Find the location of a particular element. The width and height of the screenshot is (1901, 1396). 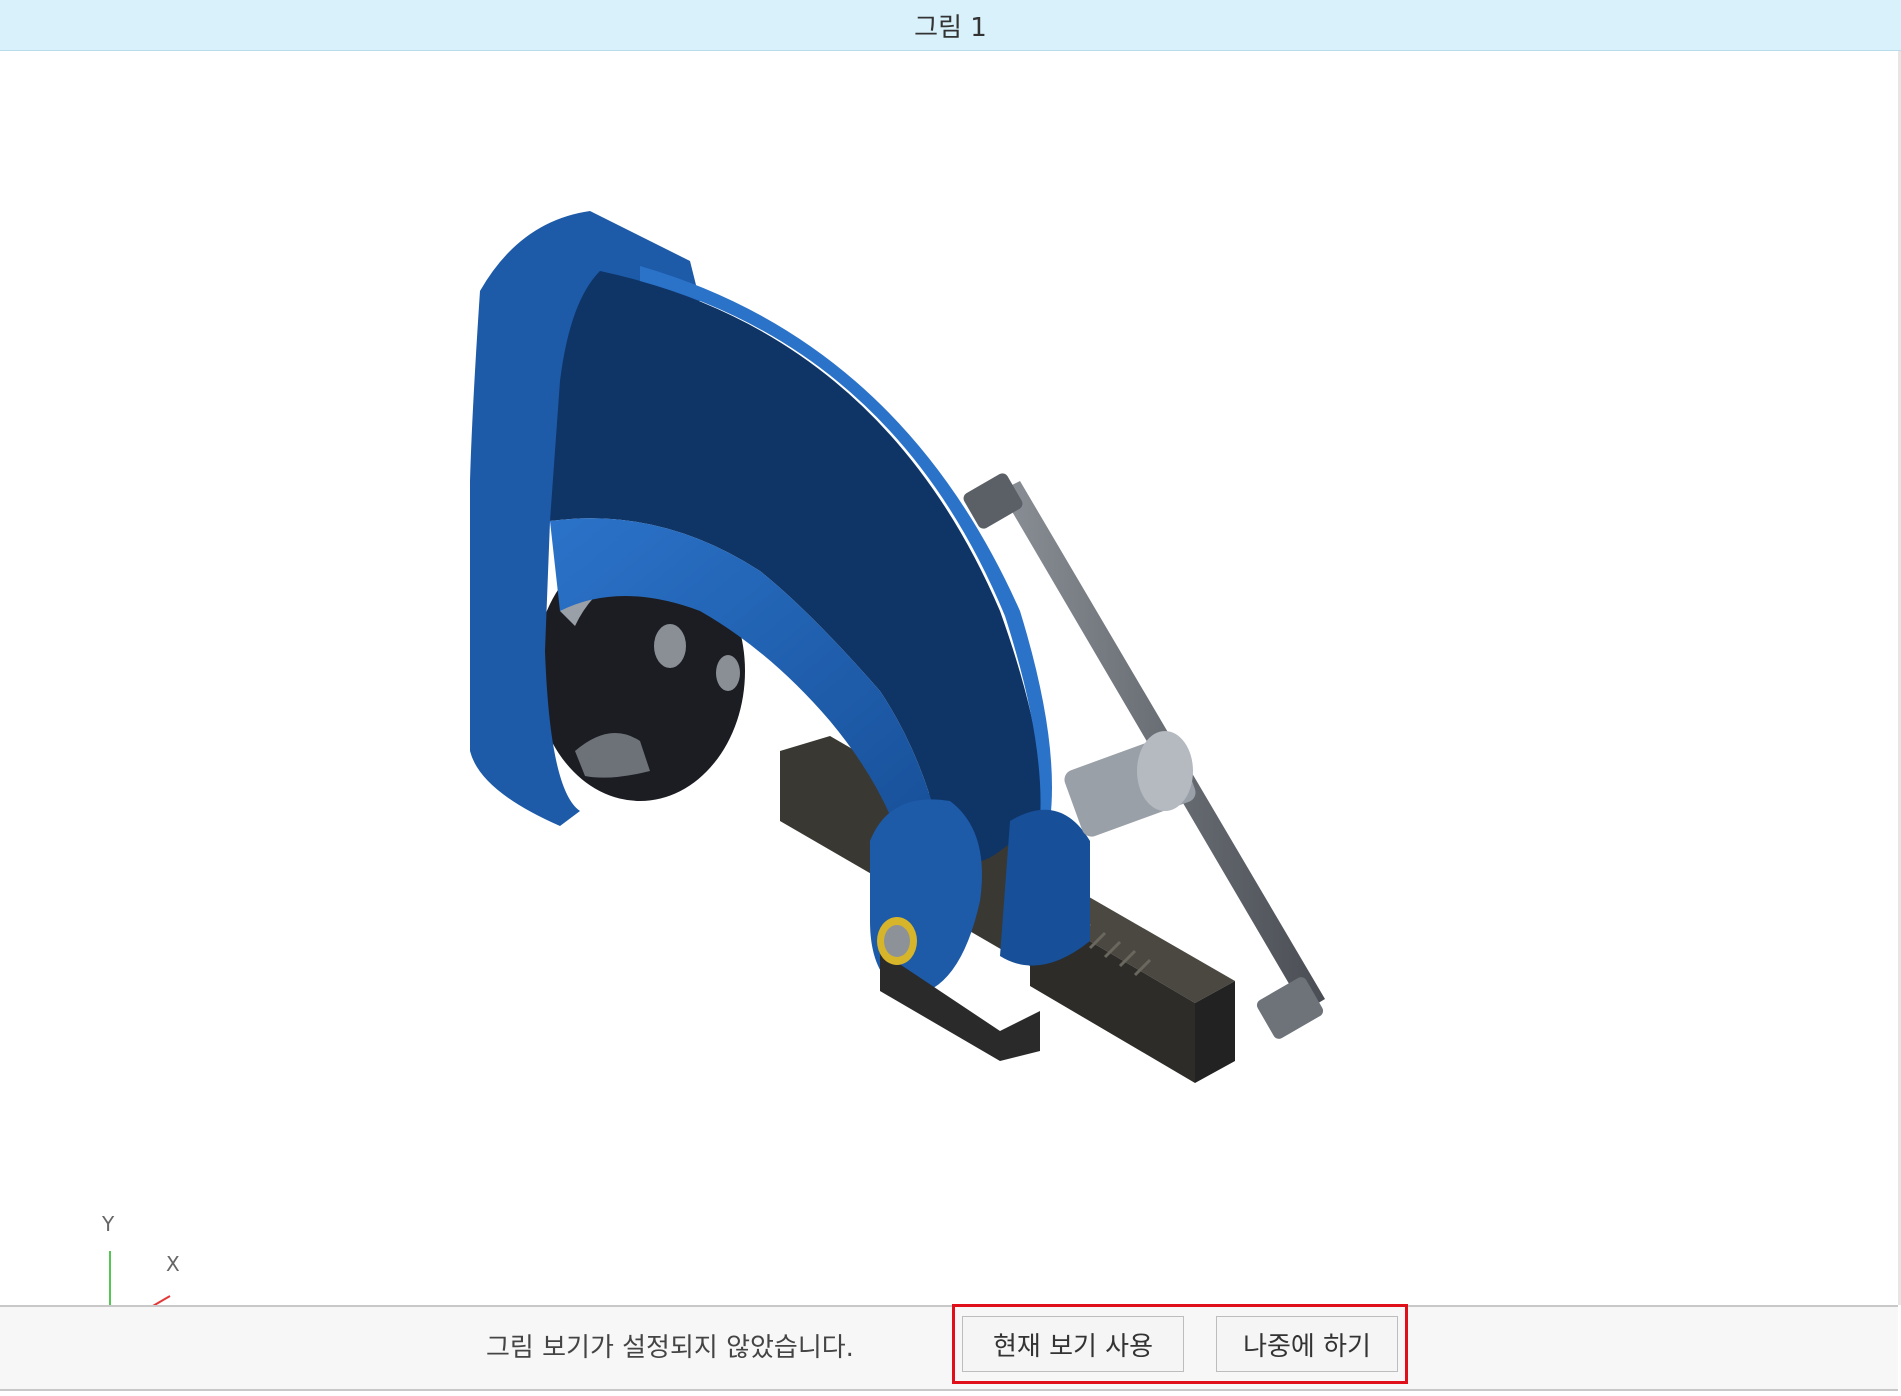

x-axis-label: X is located at coordinates (173, 1264).